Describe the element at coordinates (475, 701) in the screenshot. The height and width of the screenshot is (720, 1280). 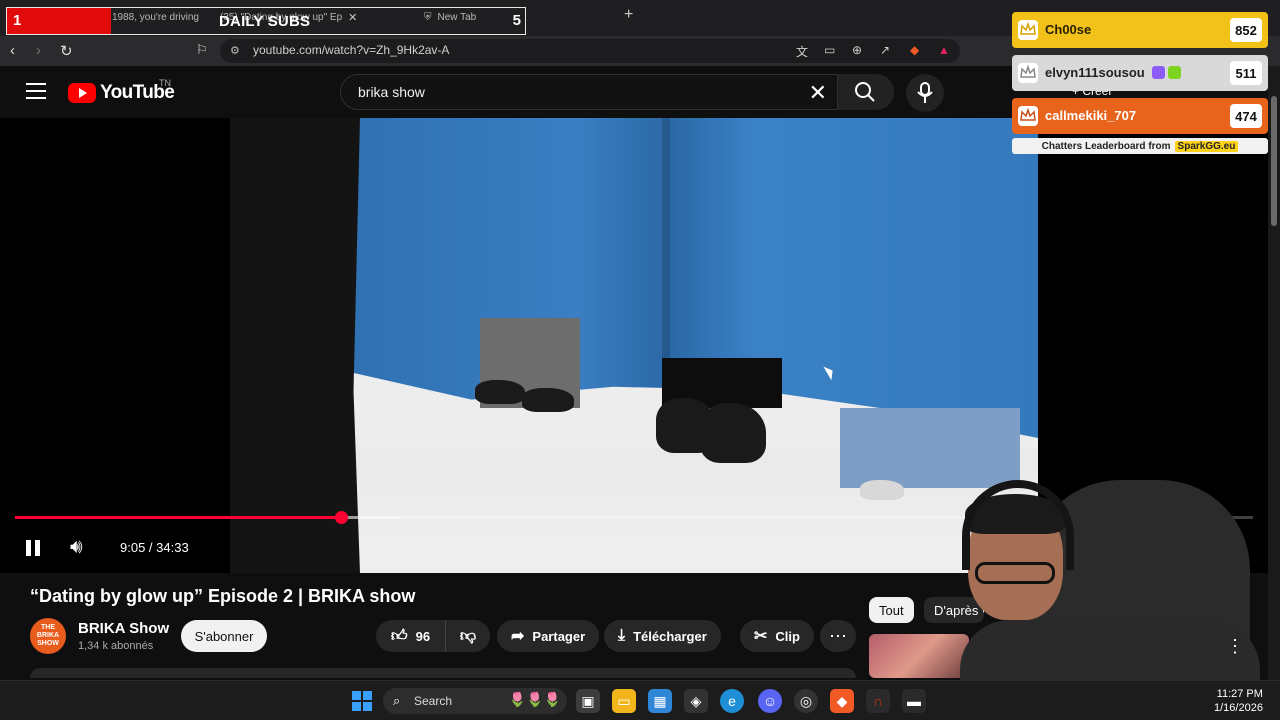
I see `taskbar-search: ⌕ Search 🌷🌷🌷` at that location.